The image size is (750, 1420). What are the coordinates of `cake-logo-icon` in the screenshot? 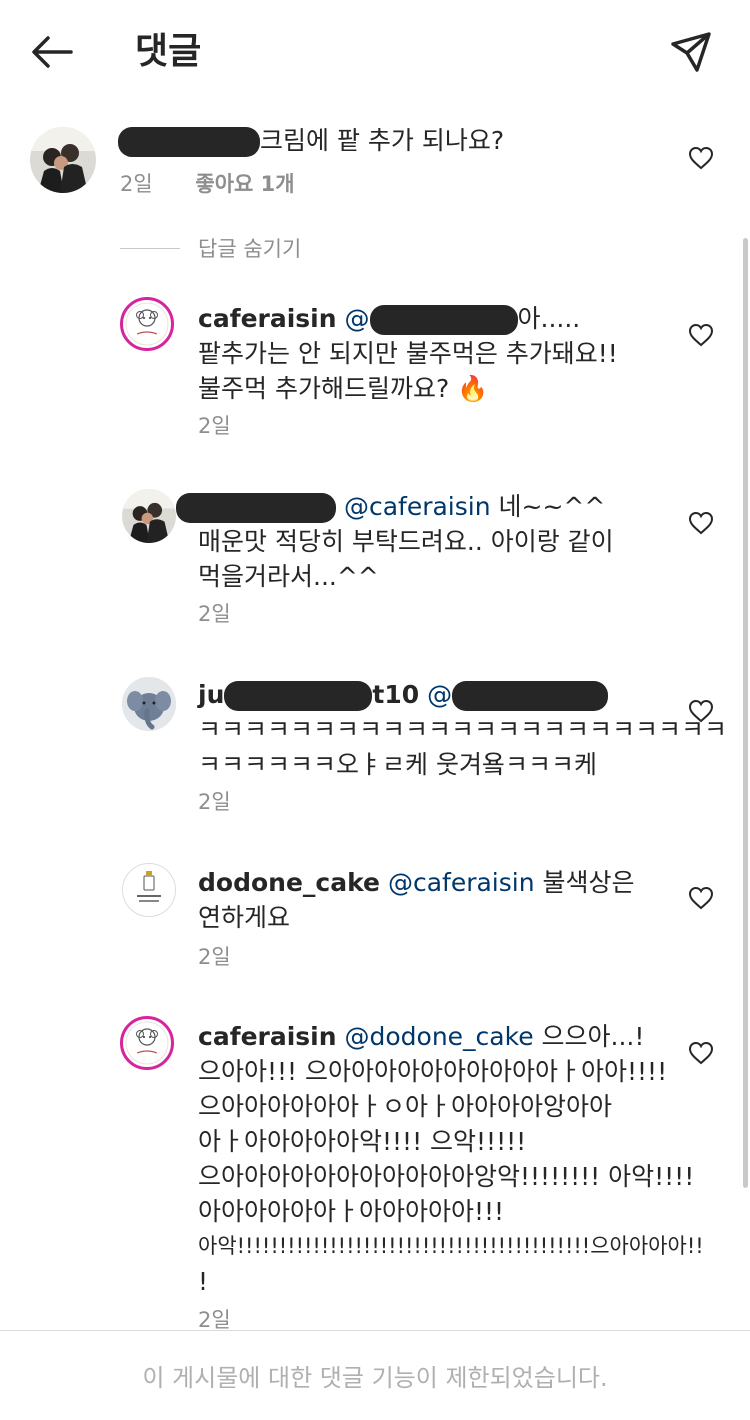 It's located at (149, 890).